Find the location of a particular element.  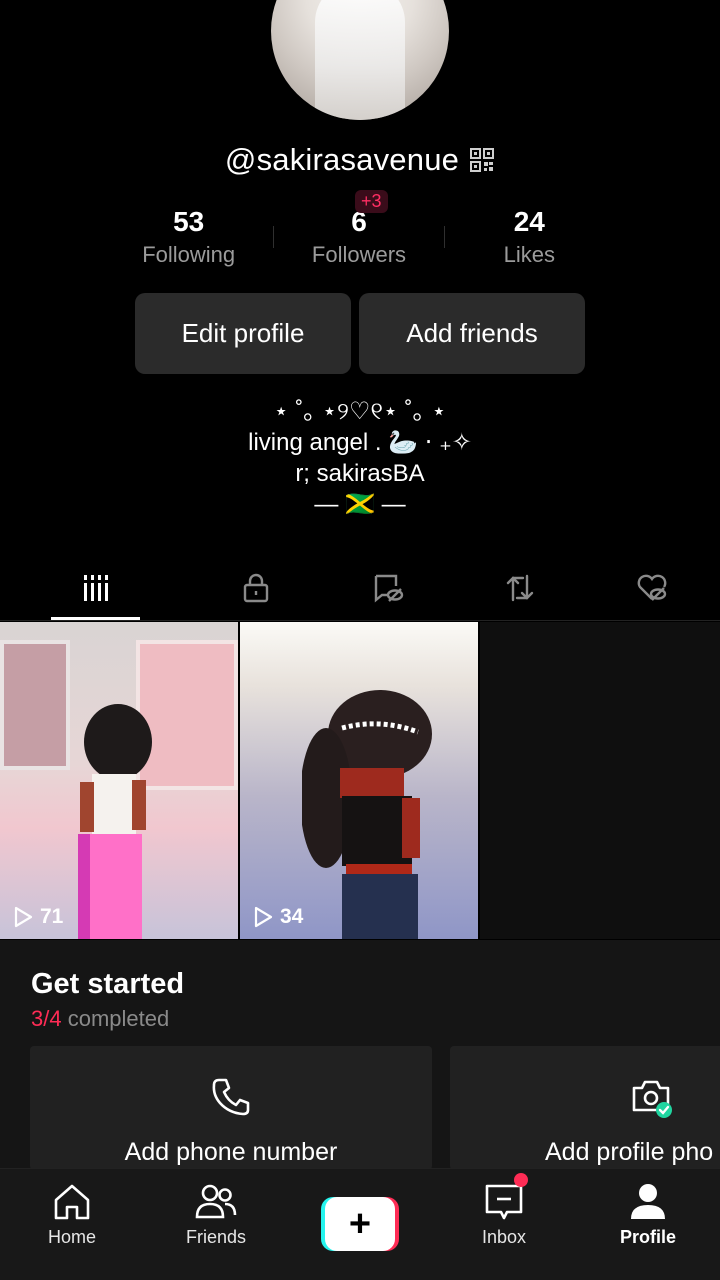

thumbnail-art is located at coordinates (35, 705).